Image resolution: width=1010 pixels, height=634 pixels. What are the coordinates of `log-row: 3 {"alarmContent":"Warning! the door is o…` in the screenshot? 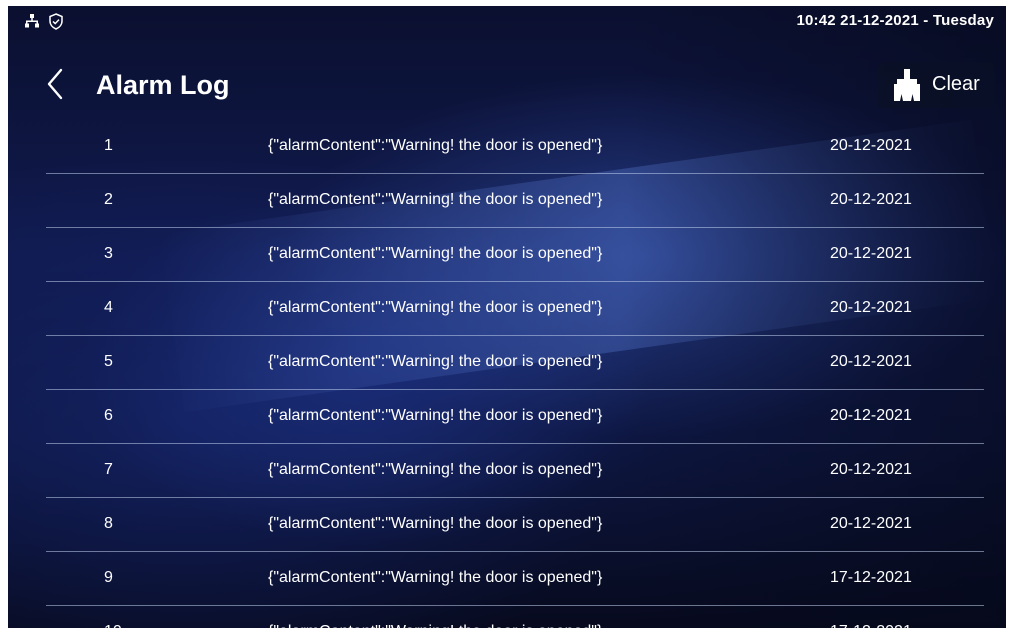 It's located at (515, 255).